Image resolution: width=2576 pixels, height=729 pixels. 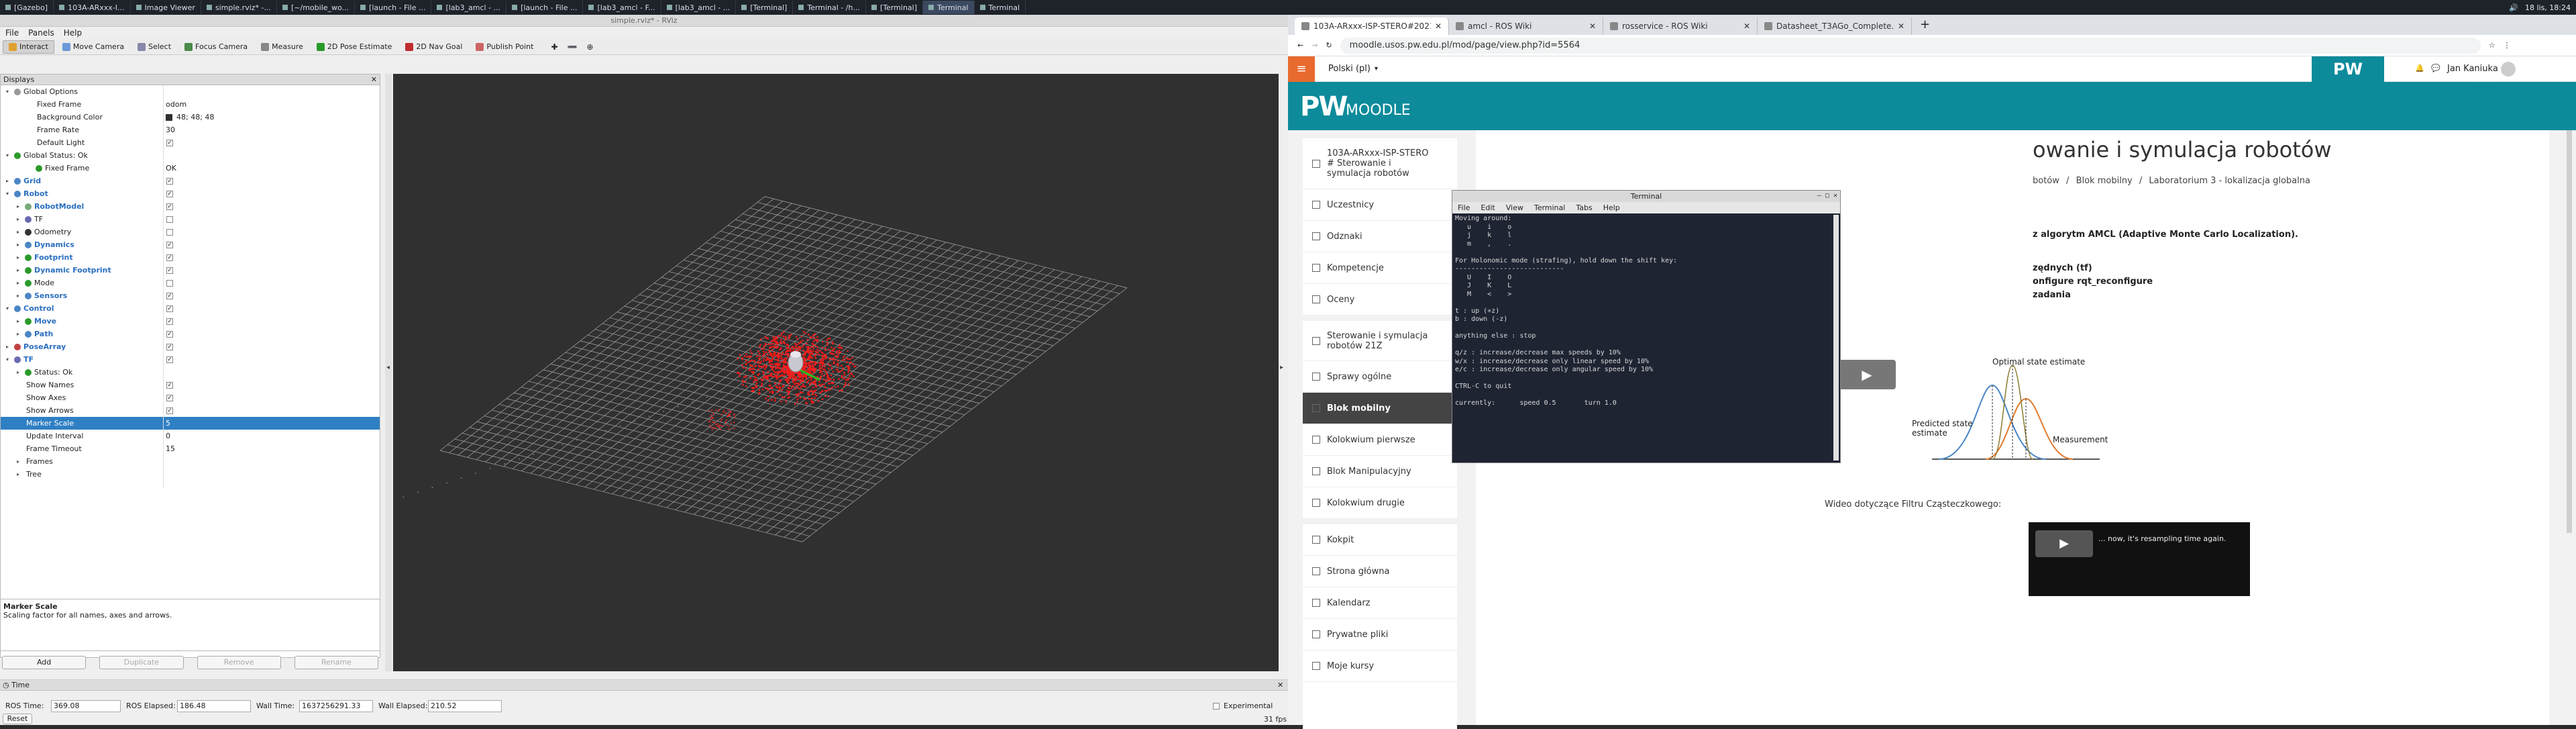 I want to click on browser-tab: amcl - ROS Wiki ✕, so click(x=1526, y=26).